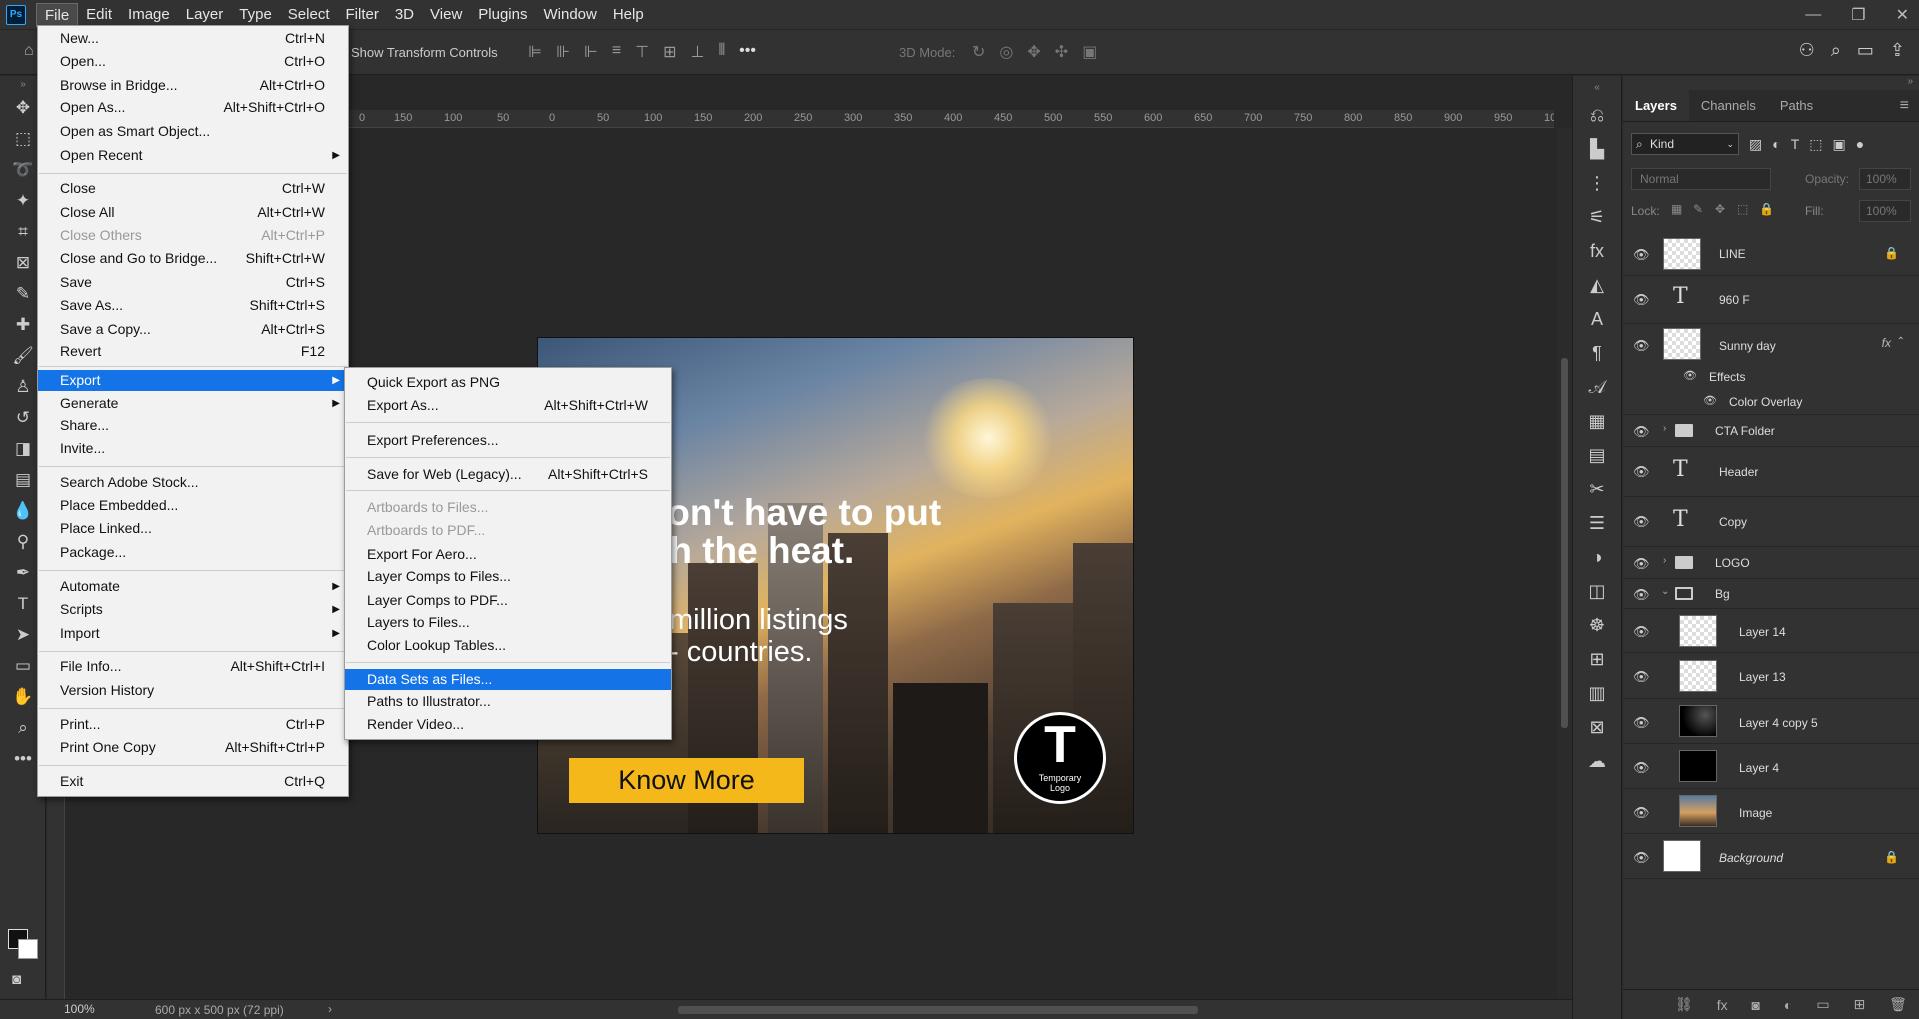 This screenshot has width=1919, height=1019. What do you see at coordinates (747, 52) in the screenshot?
I see `more-options-icon: •••` at bounding box center [747, 52].